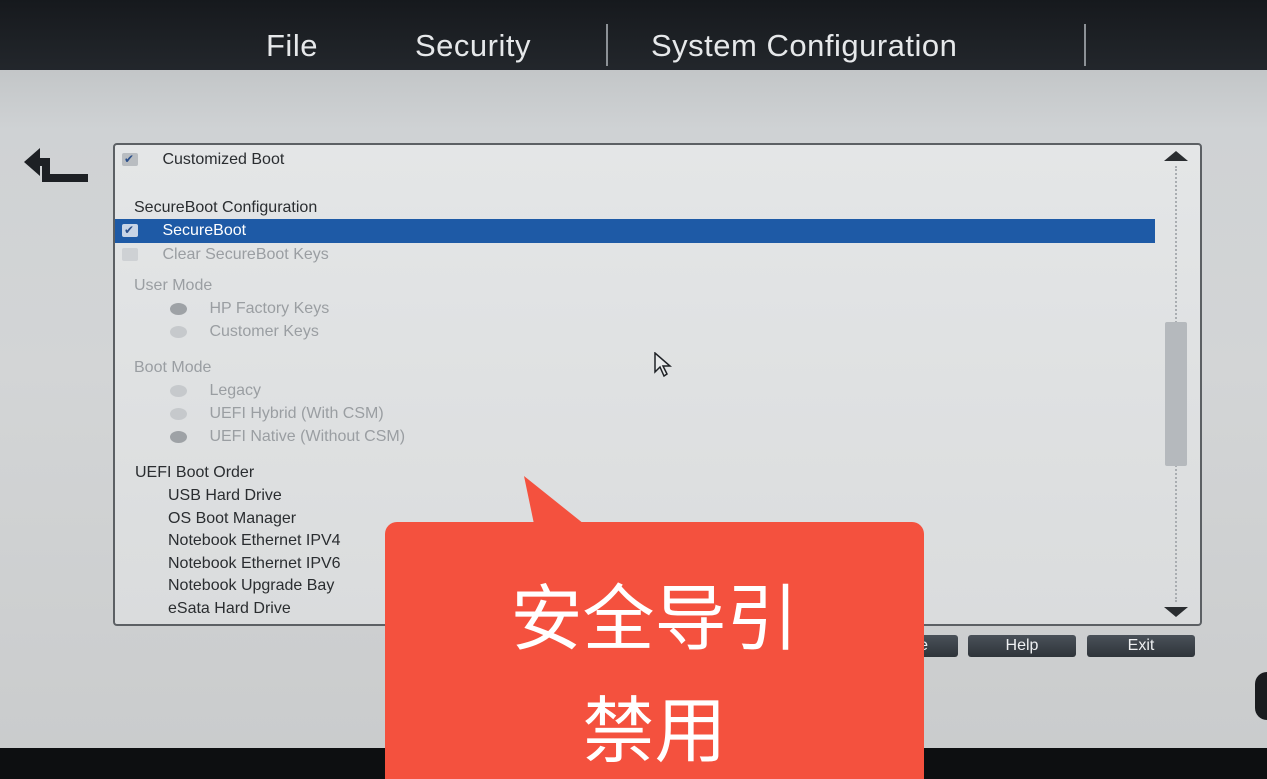 Image resolution: width=1267 pixels, height=779 pixels. Describe the element at coordinates (1176, 612) in the screenshot. I see `scroll-down-arrow-icon` at that location.